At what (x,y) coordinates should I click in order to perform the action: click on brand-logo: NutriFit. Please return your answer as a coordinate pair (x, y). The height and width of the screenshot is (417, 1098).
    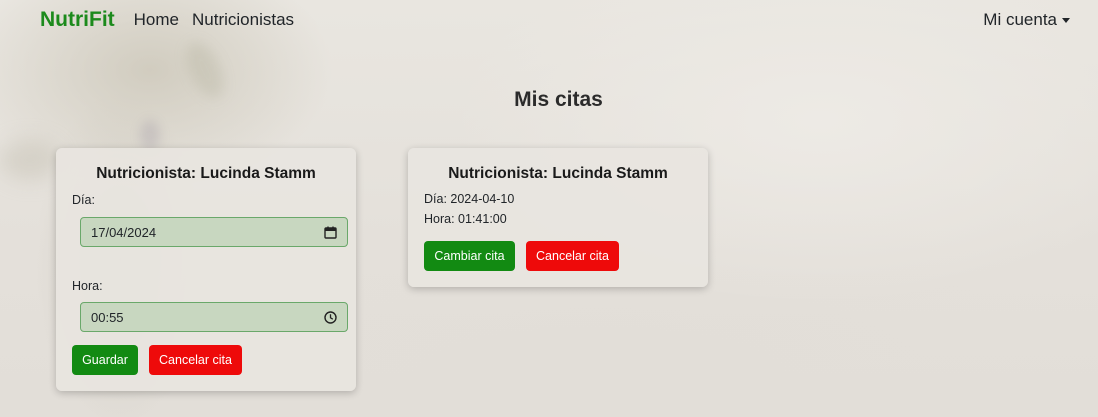
    Looking at the image, I should click on (77, 20).